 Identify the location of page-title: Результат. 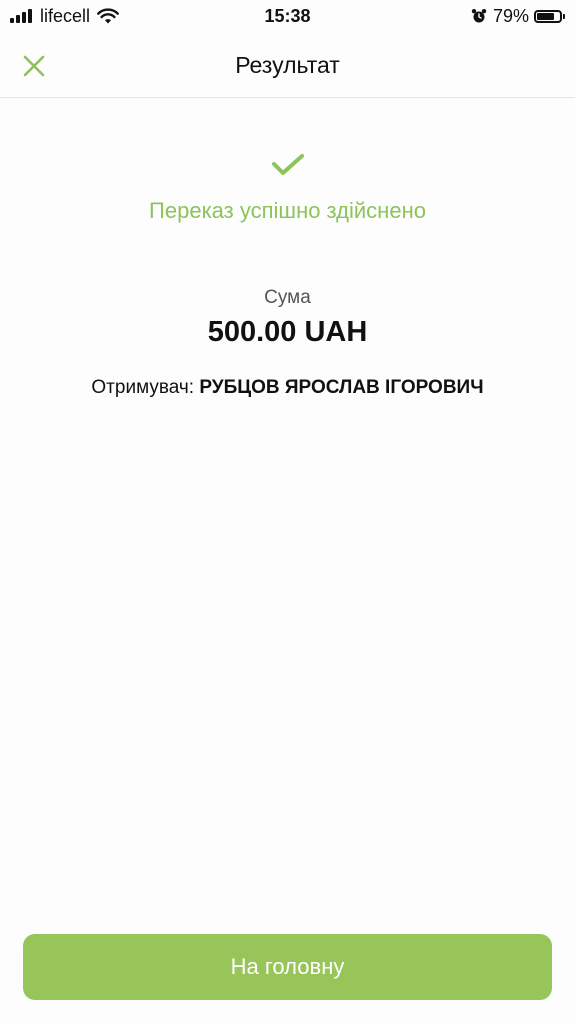
(287, 65).